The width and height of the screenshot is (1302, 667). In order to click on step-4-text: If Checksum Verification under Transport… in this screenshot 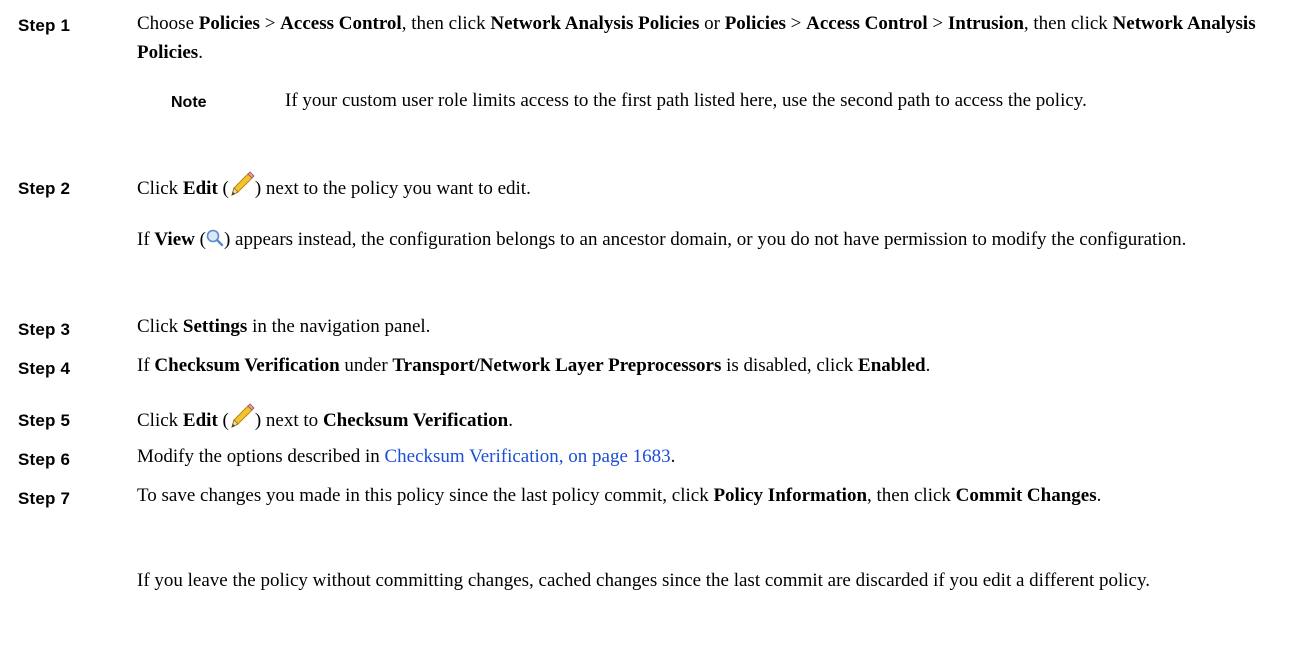, I will do `click(534, 365)`.